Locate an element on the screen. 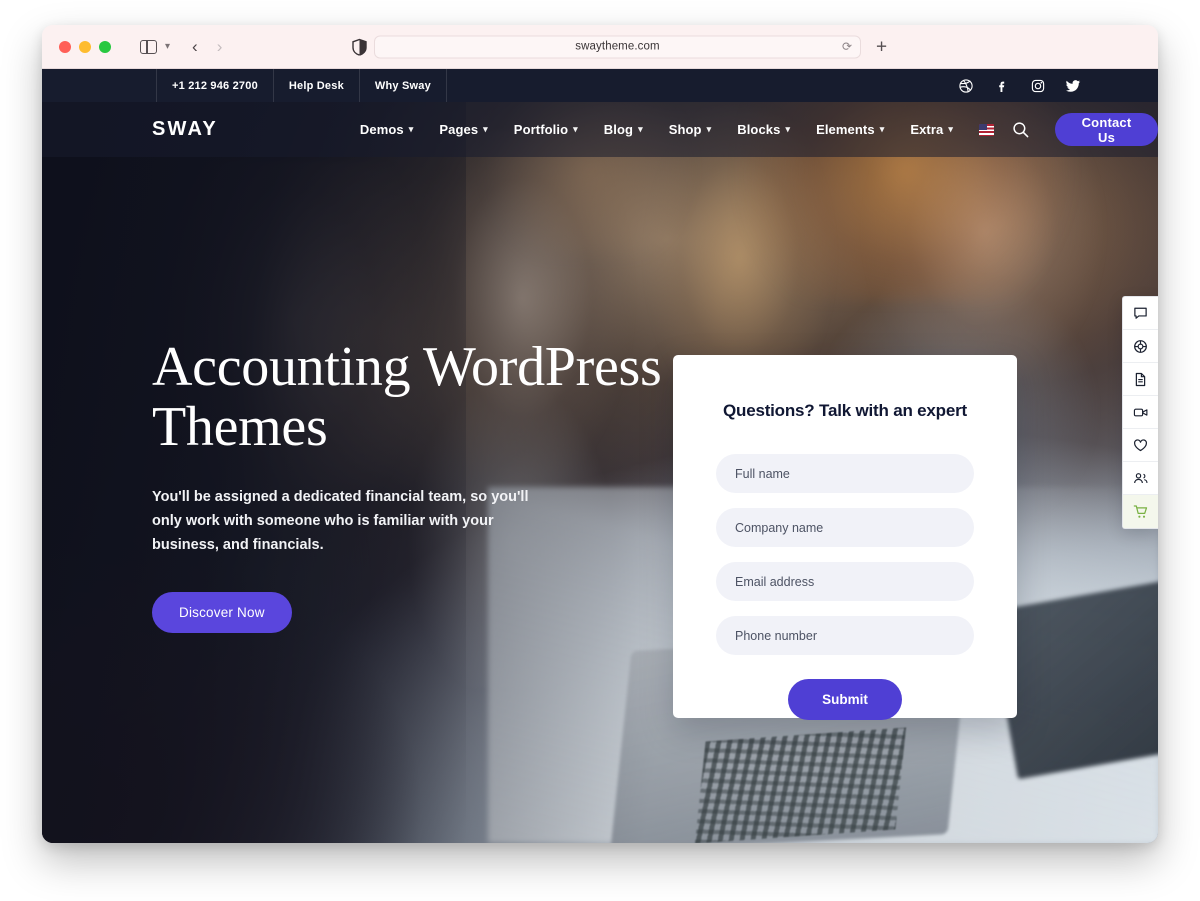 The image size is (1200, 901). nav-item-blog: Blog ▾ is located at coordinates (623, 129).